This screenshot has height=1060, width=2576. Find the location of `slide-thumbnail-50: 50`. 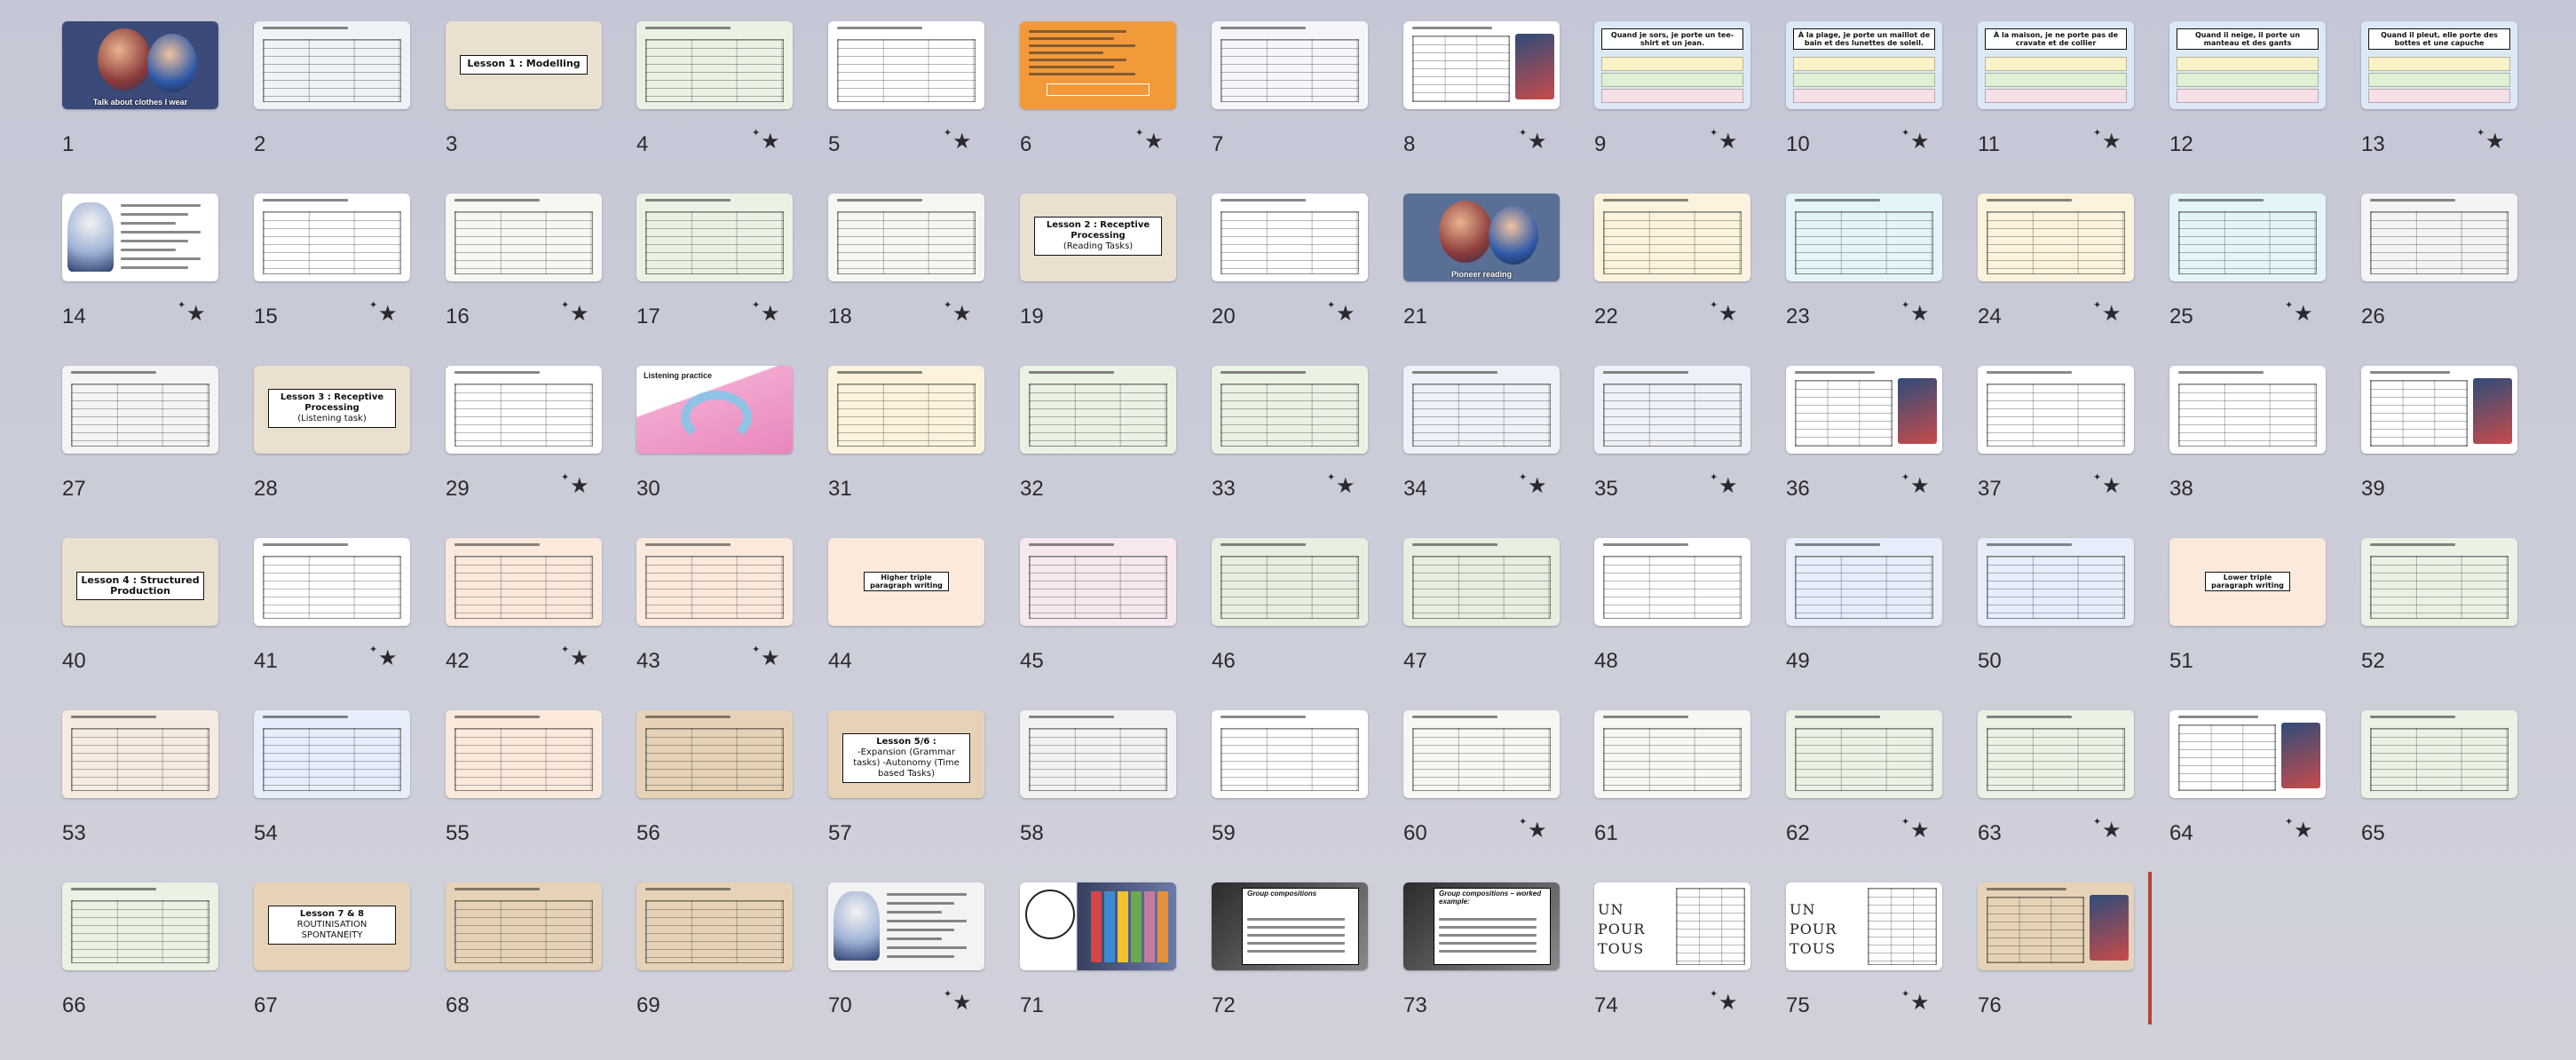

slide-thumbnail-50: 50 is located at coordinates (2056, 616).